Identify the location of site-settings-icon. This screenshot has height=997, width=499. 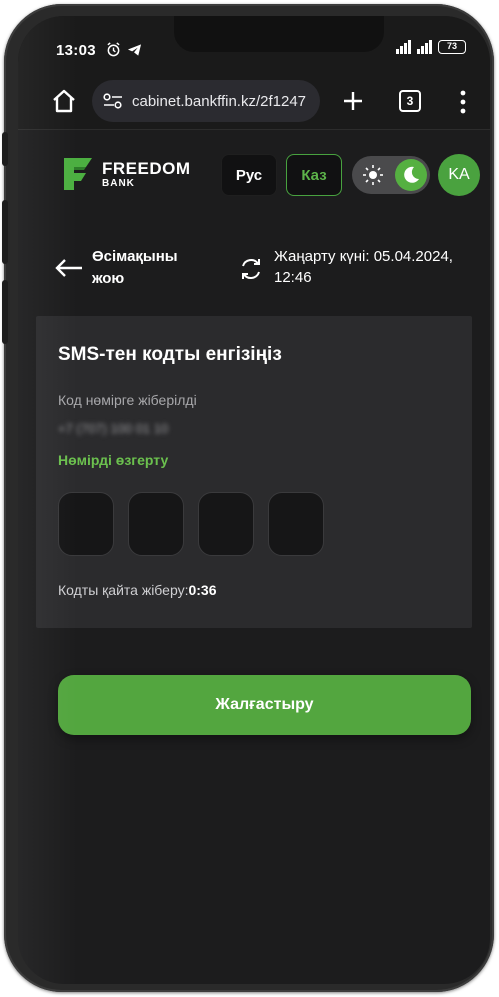
(113, 101).